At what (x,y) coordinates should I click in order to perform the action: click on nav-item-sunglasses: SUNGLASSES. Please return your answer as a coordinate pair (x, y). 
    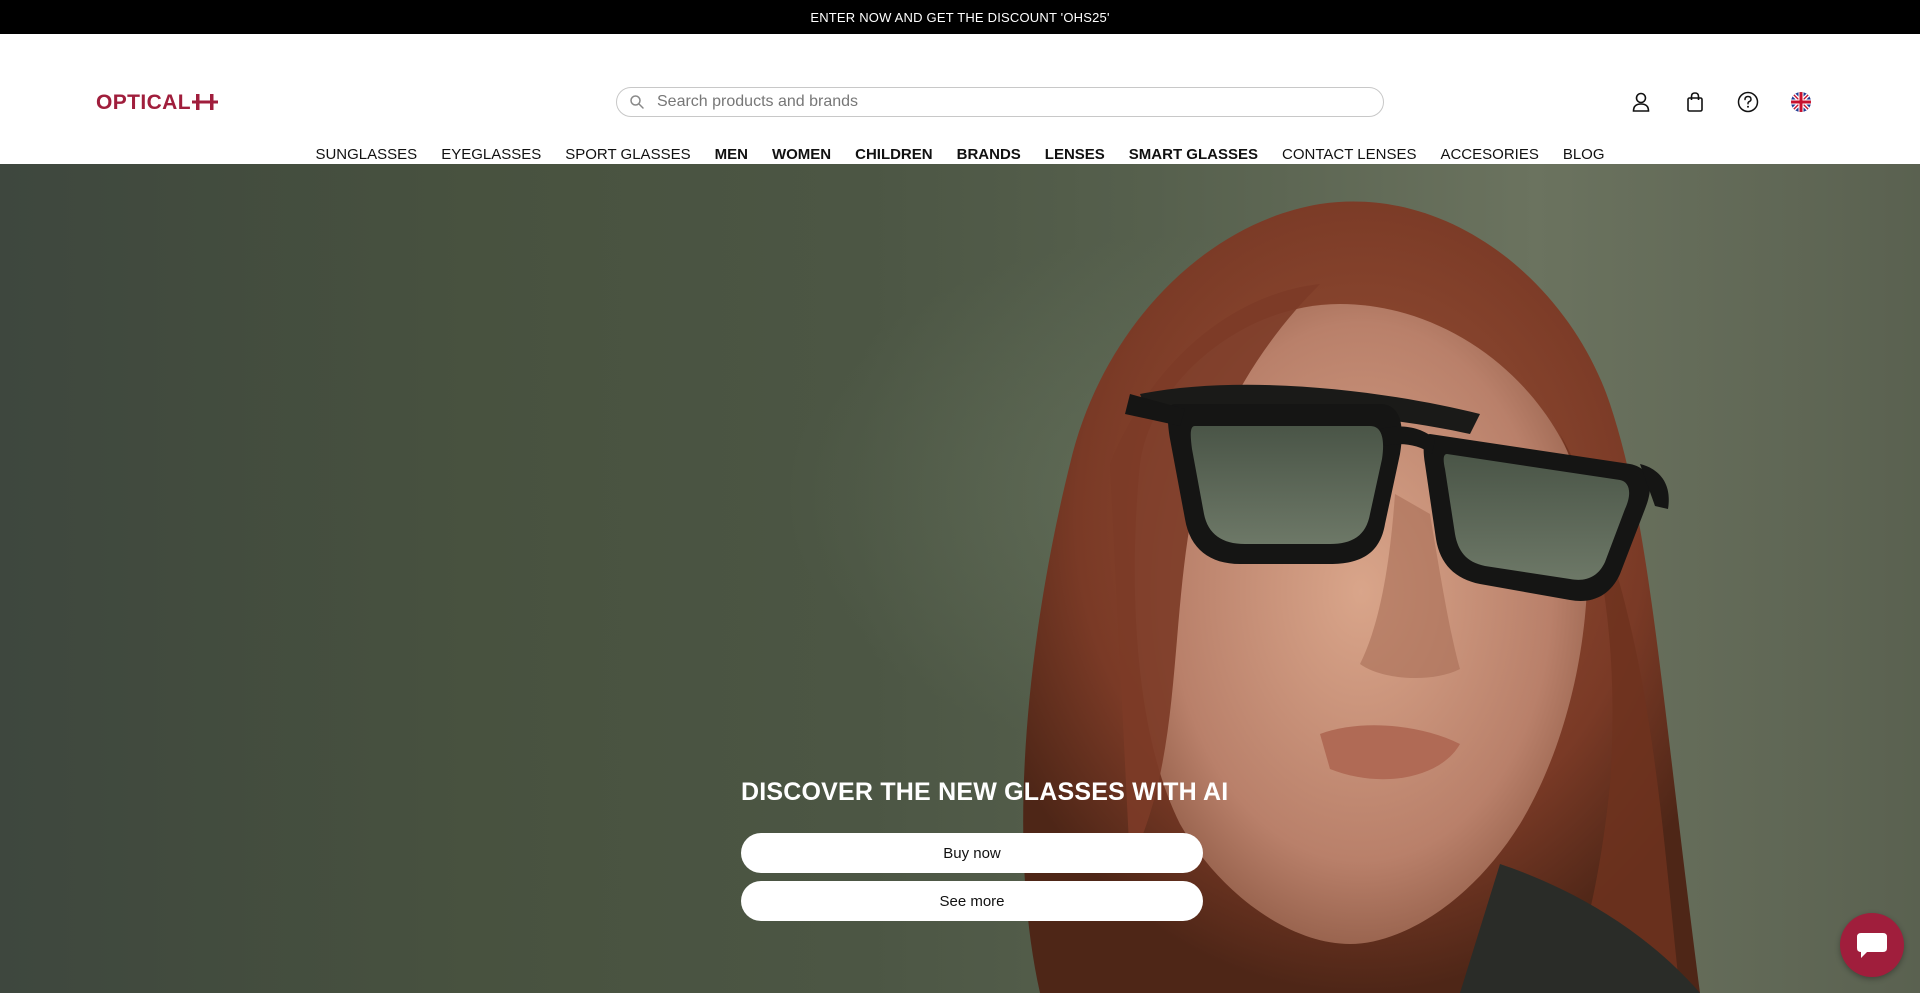
    Looking at the image, I should click on (366, 155).